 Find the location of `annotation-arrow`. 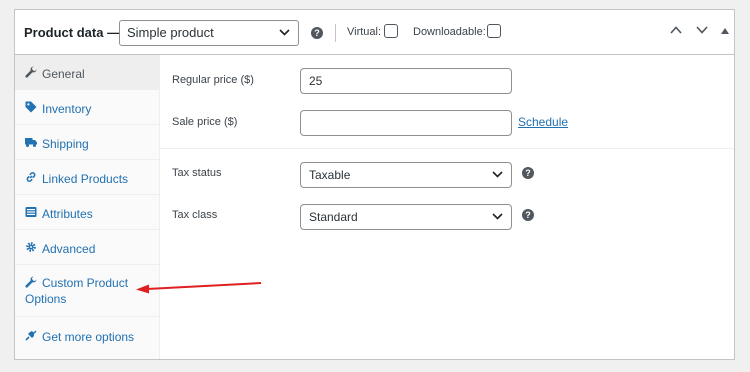

annotation-arrow is located at coordinates (199, 288).